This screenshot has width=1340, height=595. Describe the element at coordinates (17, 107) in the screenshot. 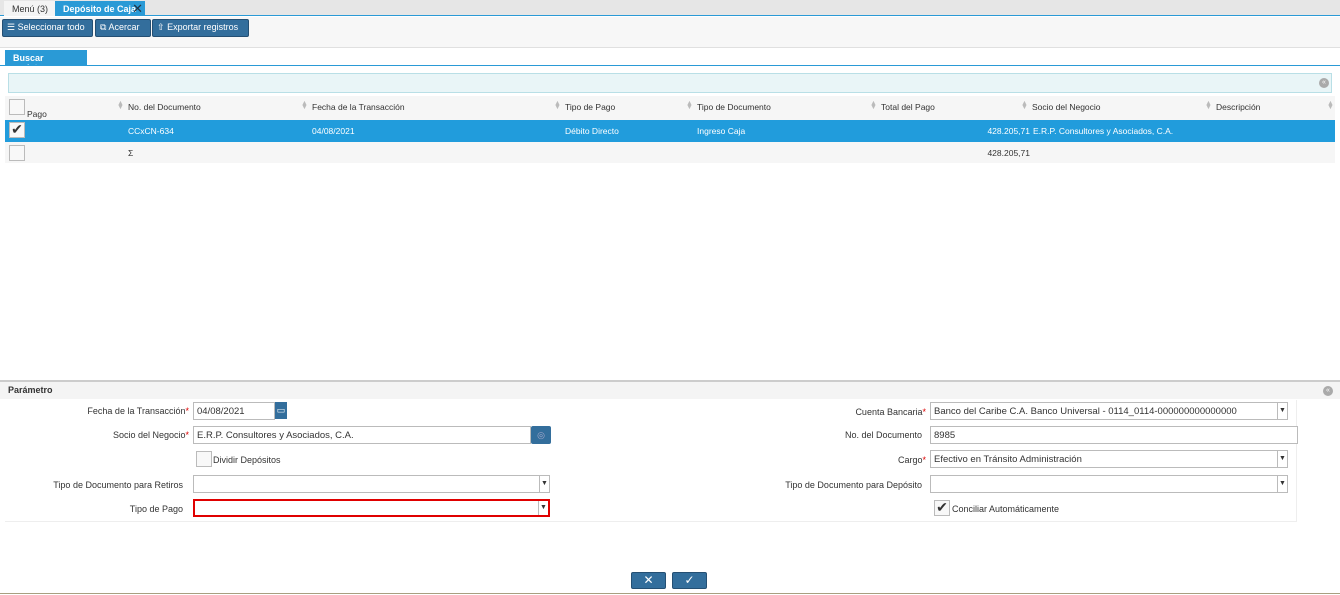

I see `select-all-checkbox` at that location.